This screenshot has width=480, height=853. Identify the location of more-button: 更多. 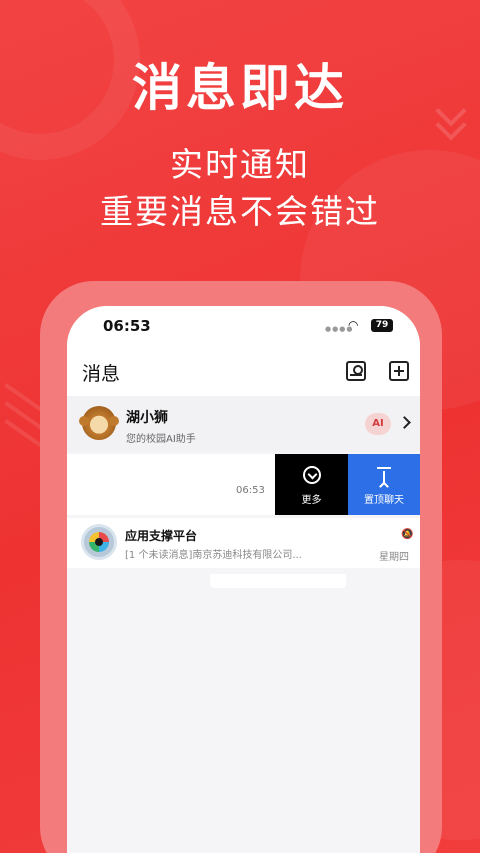
(311, 484).